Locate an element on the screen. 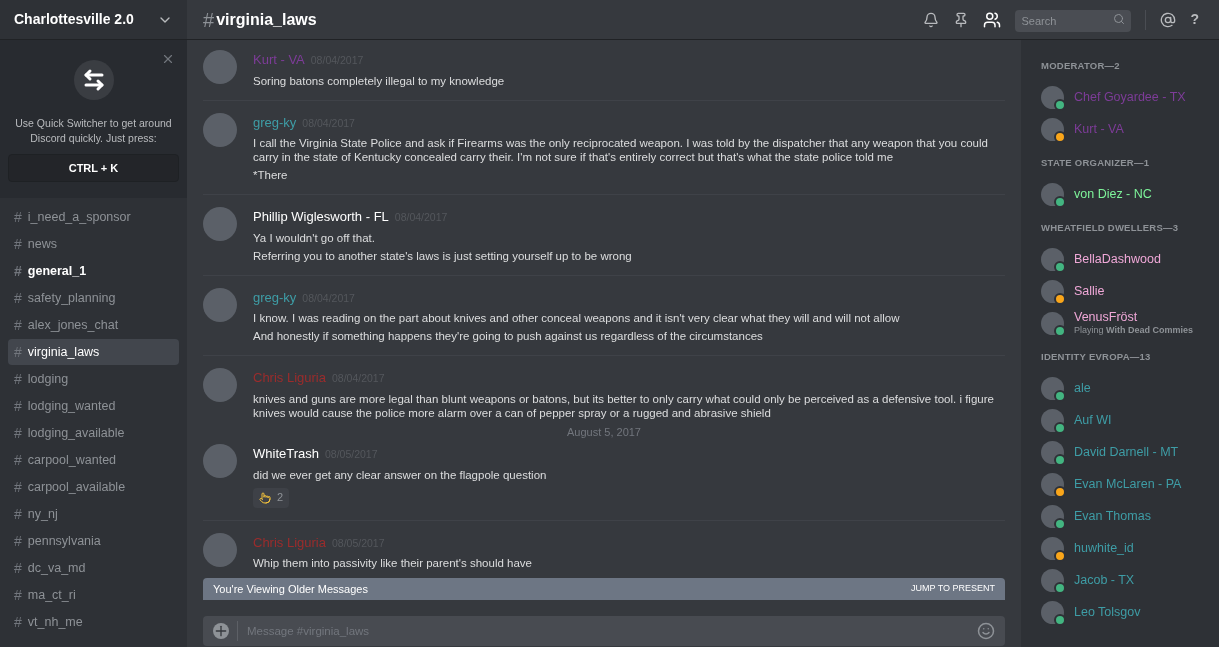  member-name: Leo Tolsgov is located at coordinates (1107, 612).